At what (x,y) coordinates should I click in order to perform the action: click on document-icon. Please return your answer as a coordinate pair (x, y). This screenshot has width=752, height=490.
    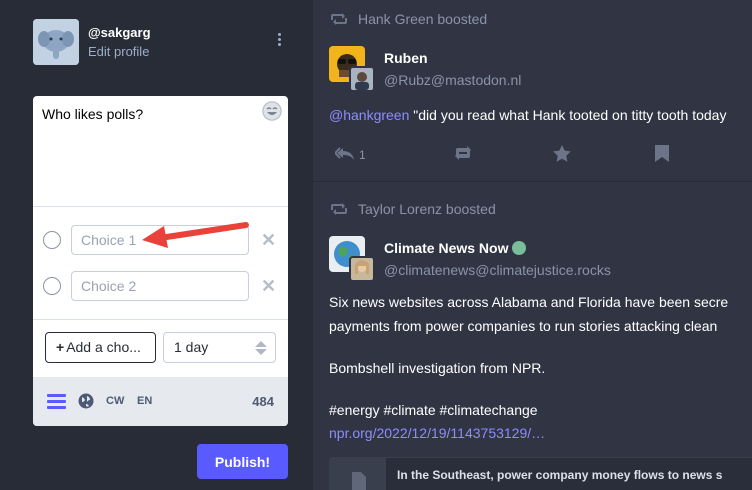
    Looking at the image, I should click on (358, 474).